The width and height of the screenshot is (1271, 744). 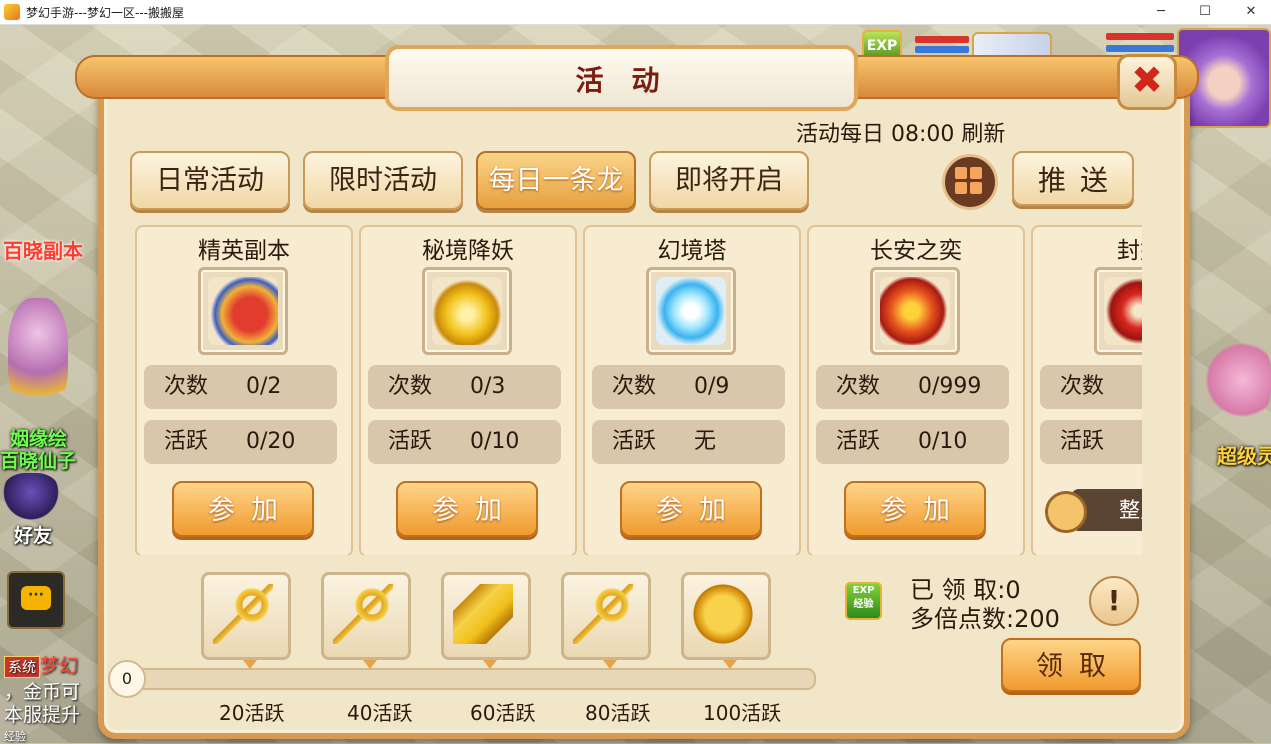 I want to click on milestone-label: 60活跃, so click(x=503, y=713).